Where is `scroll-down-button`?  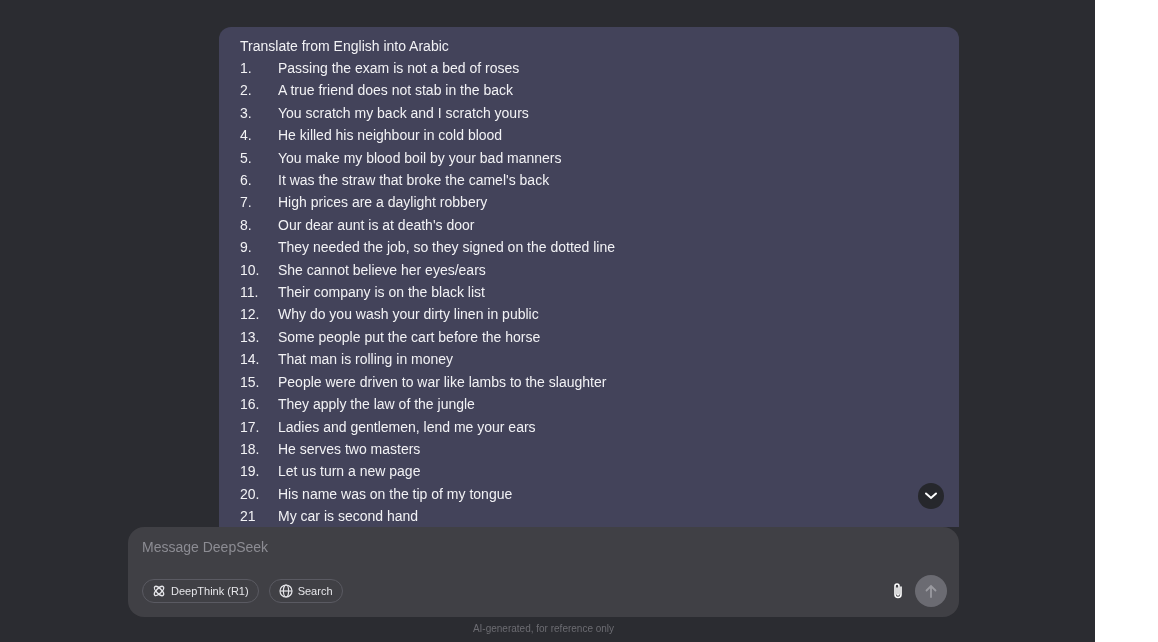 scroll-down-button is located at coordinates (931, 496).